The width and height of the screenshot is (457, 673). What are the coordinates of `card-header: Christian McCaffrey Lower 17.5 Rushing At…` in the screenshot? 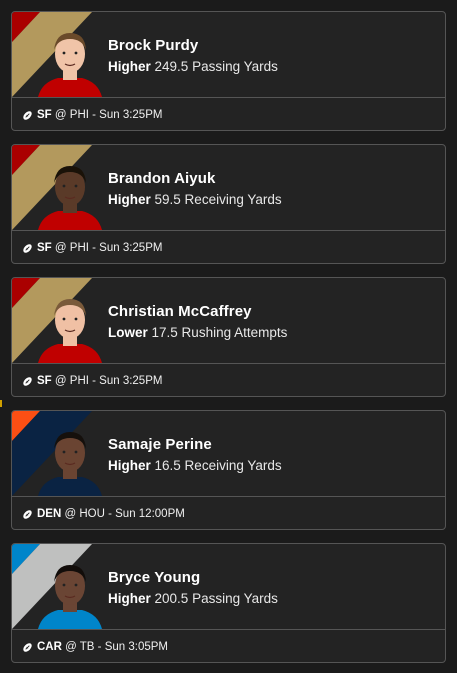 It's located at (228, 321).